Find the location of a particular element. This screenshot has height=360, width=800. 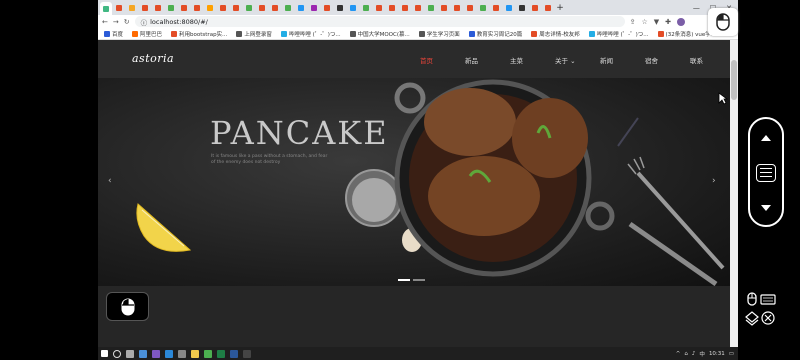

floating-mouse-button is located at coordinates (127, 306).